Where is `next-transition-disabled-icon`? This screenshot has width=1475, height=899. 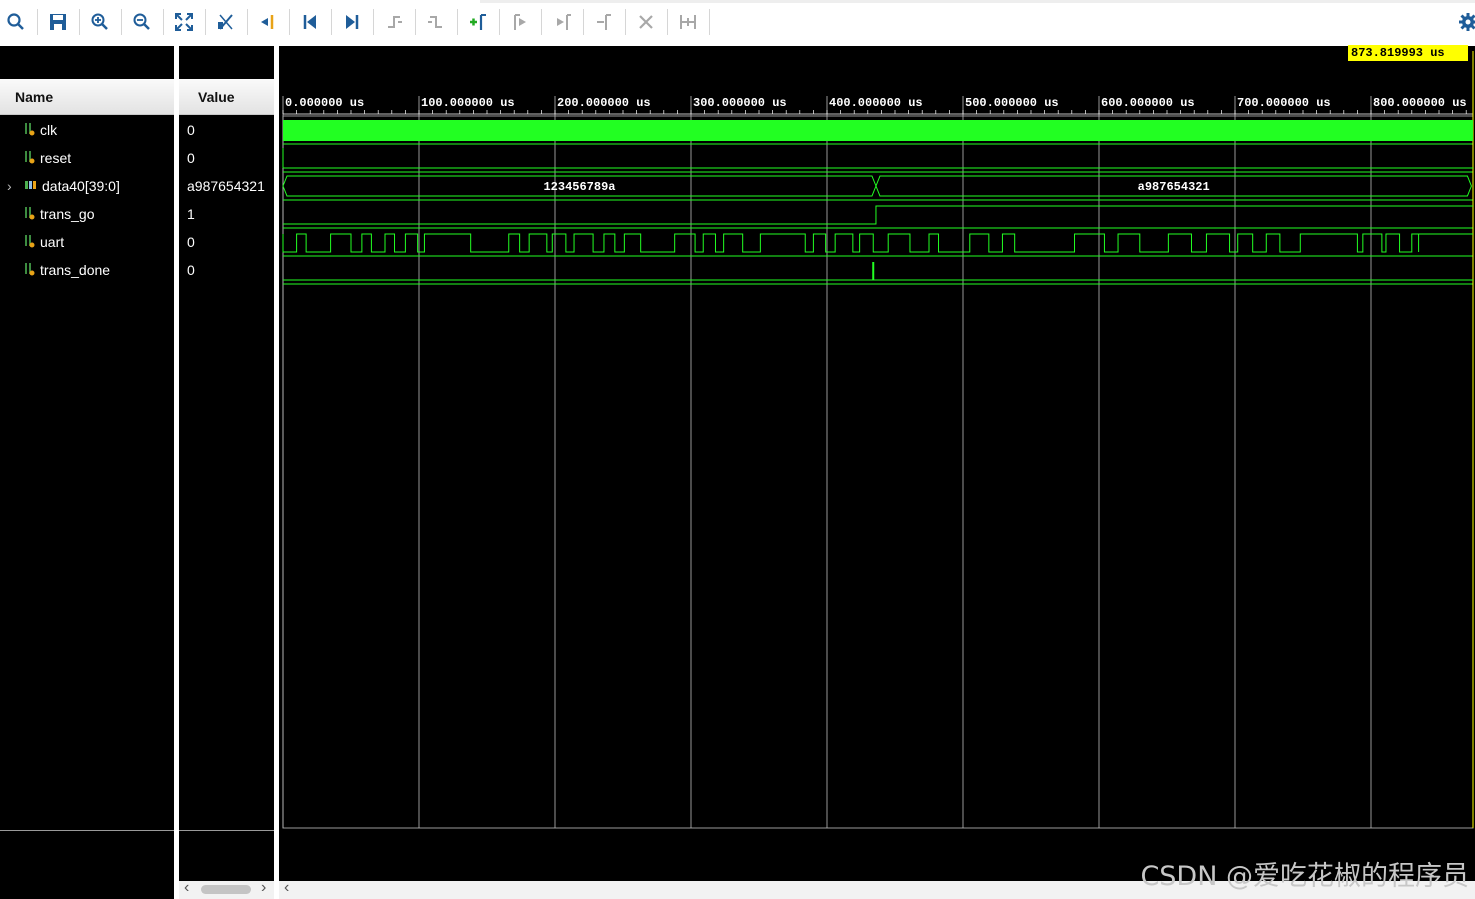 next-transition-disabled-icon is located at coordinates (436, 22).